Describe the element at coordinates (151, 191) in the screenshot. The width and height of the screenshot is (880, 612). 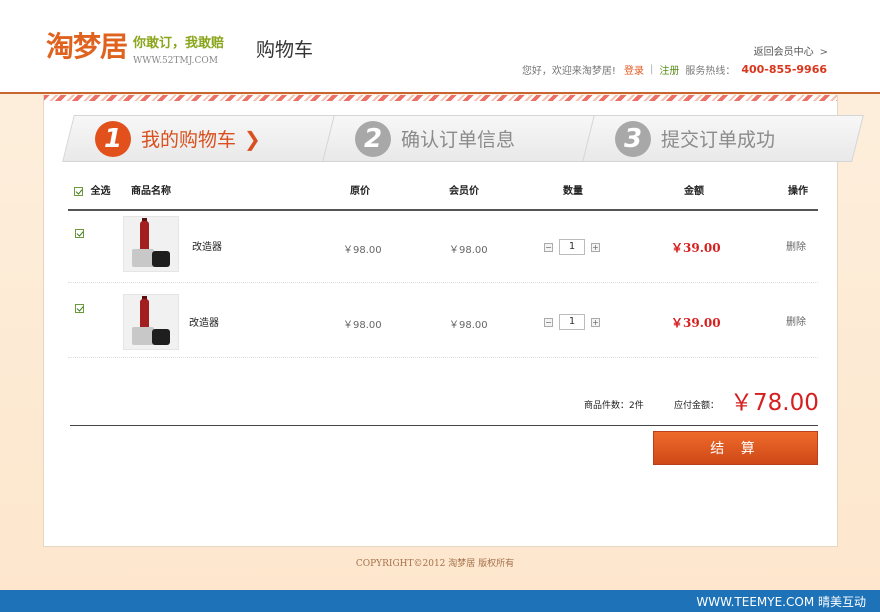
I see `col-header-name: 商品名称` at that location.